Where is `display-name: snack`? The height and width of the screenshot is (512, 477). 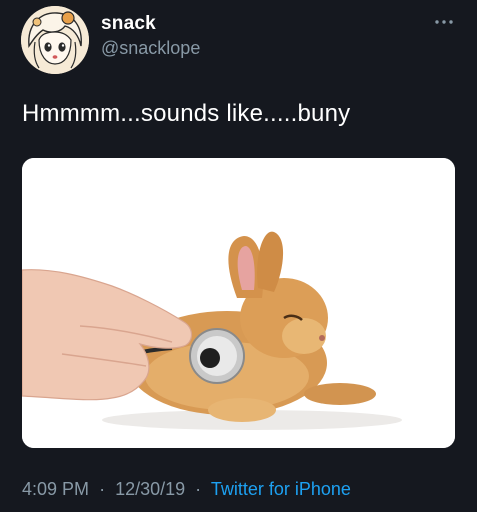
display-name: snack is located at coordinates (128, 24).